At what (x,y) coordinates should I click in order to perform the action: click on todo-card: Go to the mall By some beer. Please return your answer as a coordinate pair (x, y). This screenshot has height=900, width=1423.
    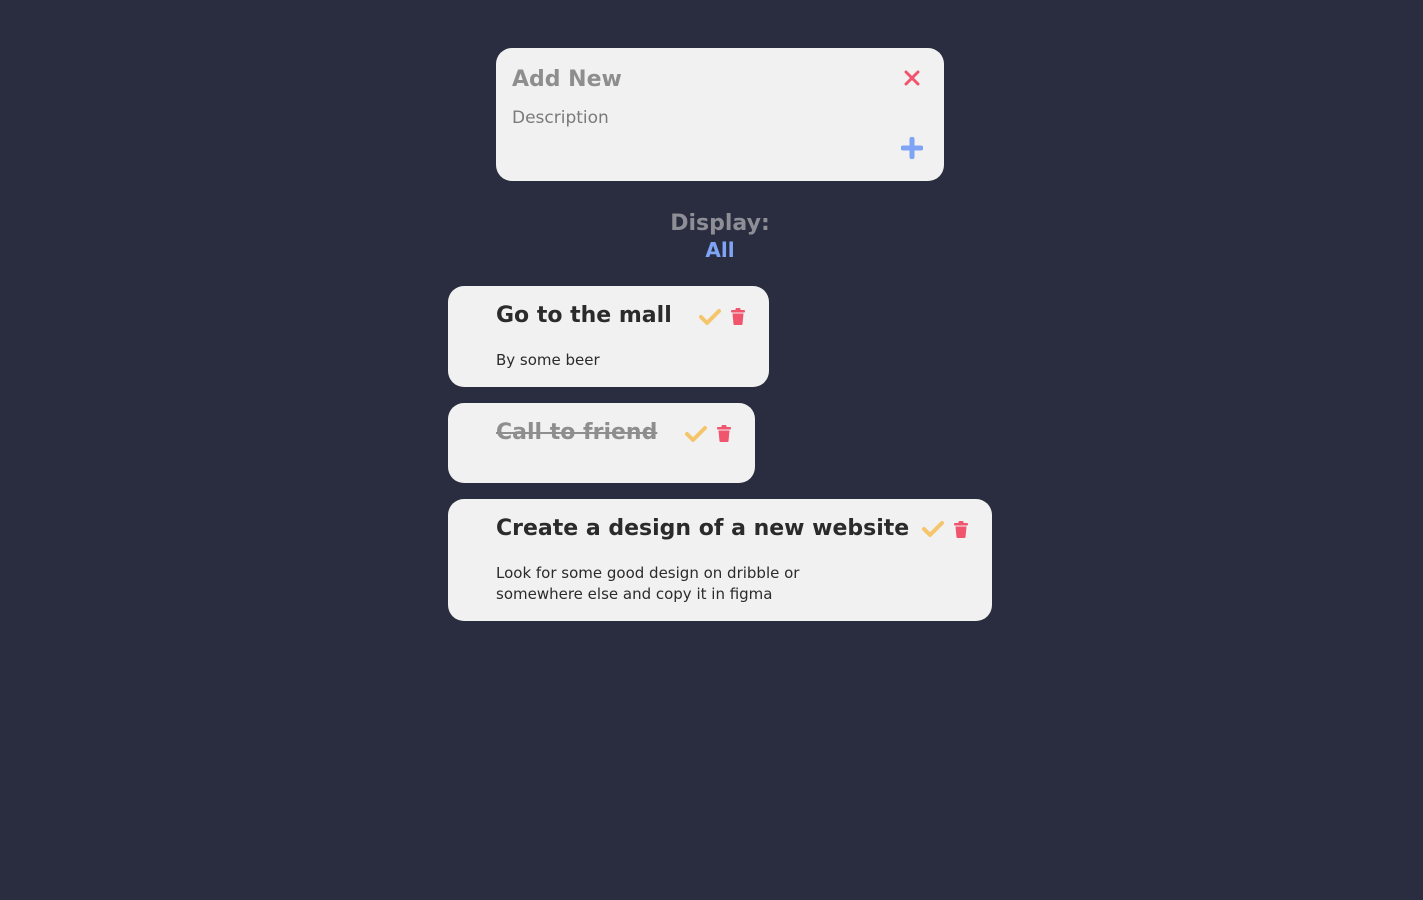
    Looking at the image, I should click on (608, 336).